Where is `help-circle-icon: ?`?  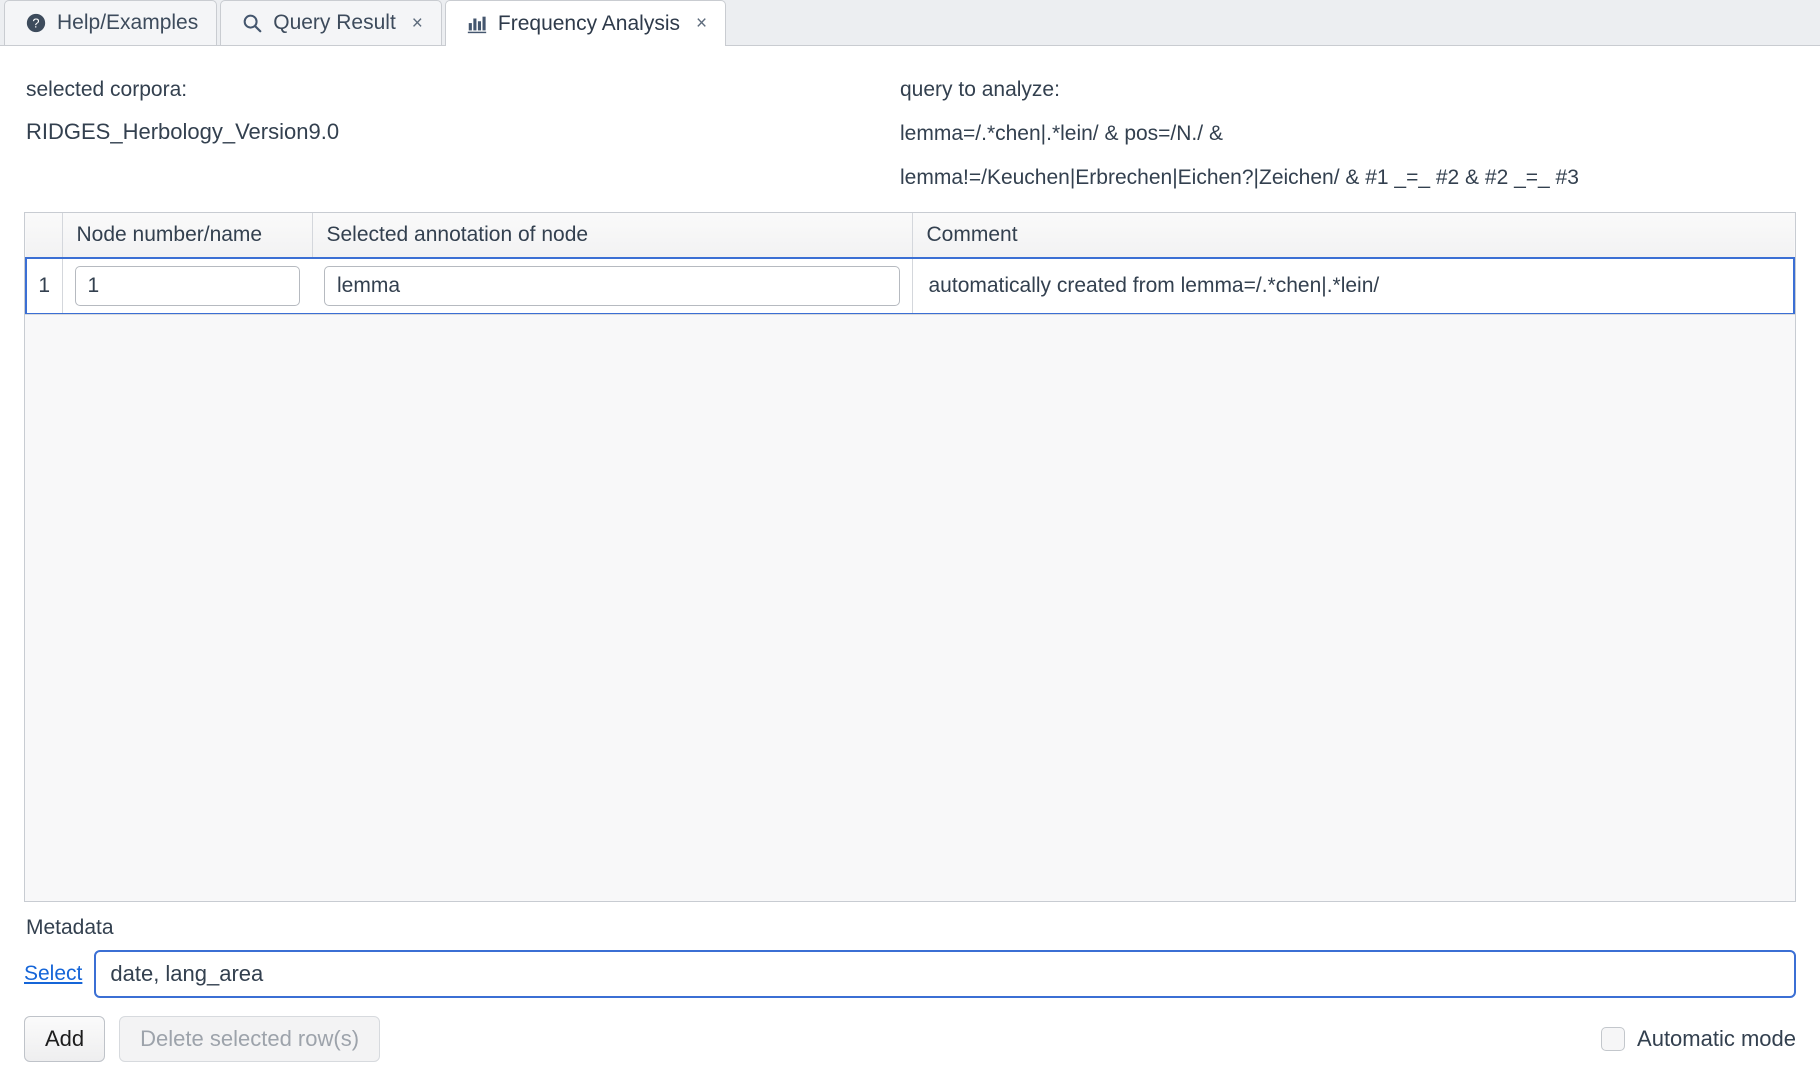 help-circle-icon: ? is located at coordinates (36, 23).